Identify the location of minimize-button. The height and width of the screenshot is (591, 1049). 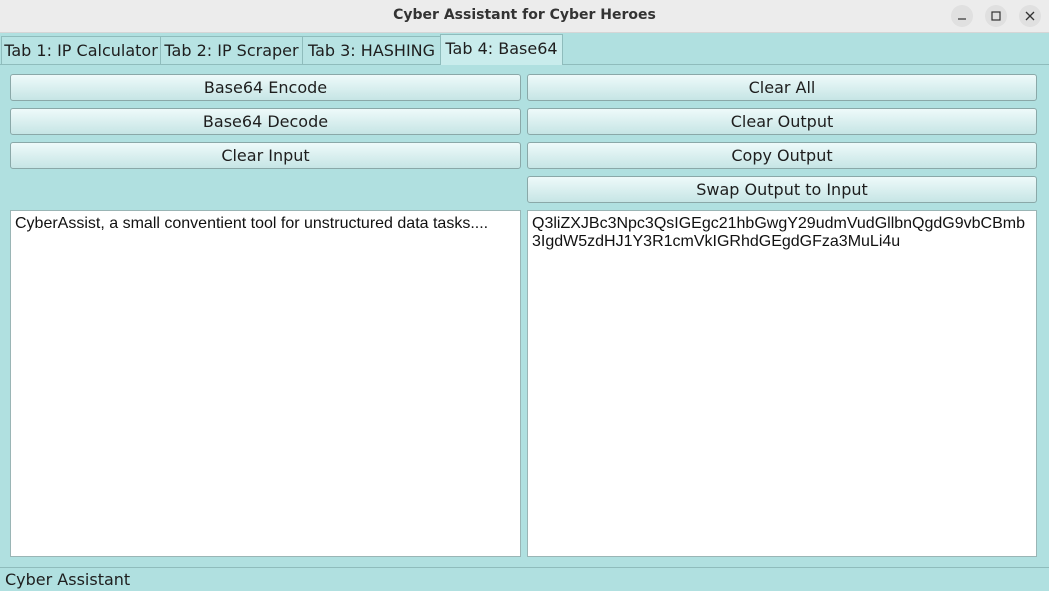
(962, 16).